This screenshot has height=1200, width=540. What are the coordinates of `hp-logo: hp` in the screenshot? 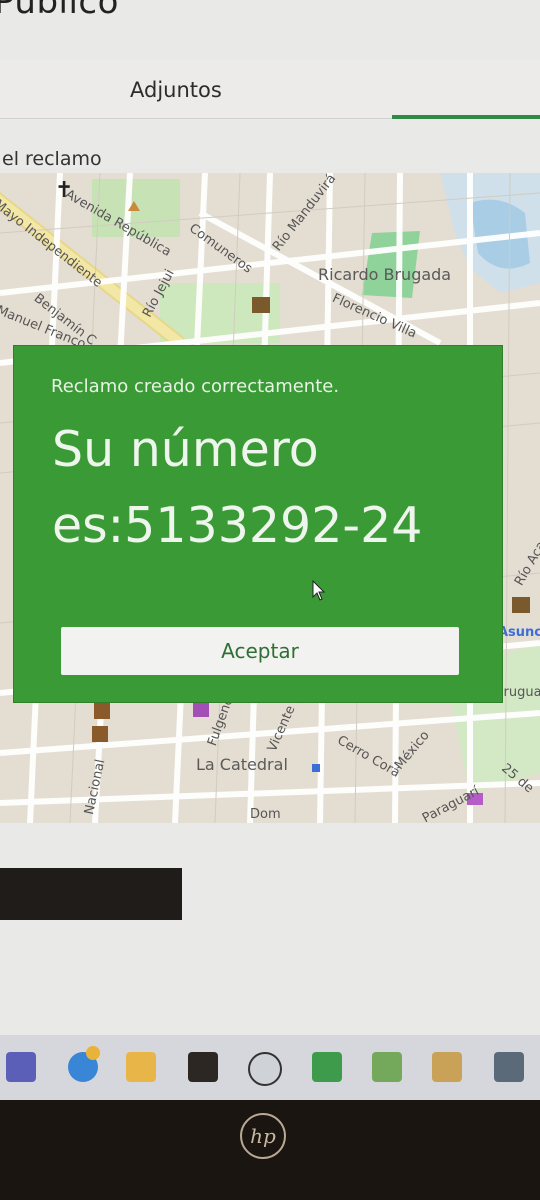 It's located at (263, 1136).